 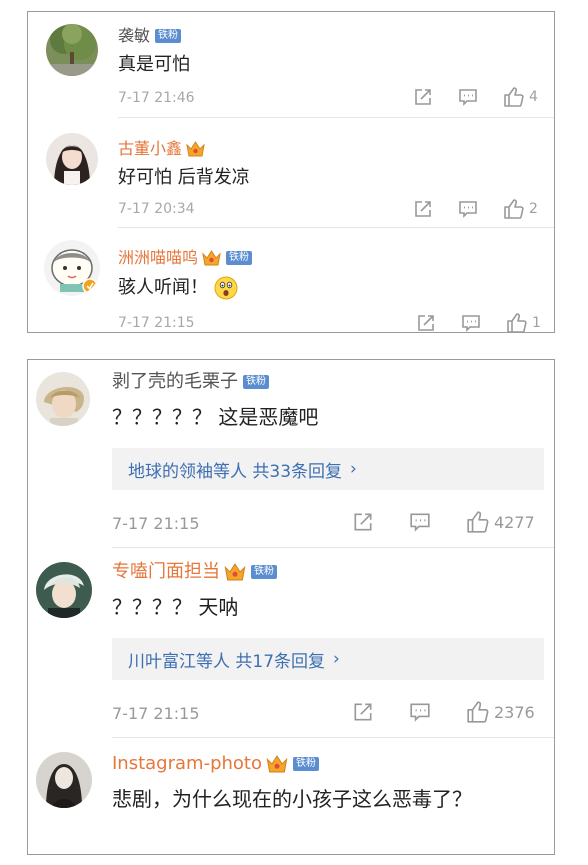 I want to click on comment-text: ？？？？？ 这是恶魔吧, so click(x=215, y=417).